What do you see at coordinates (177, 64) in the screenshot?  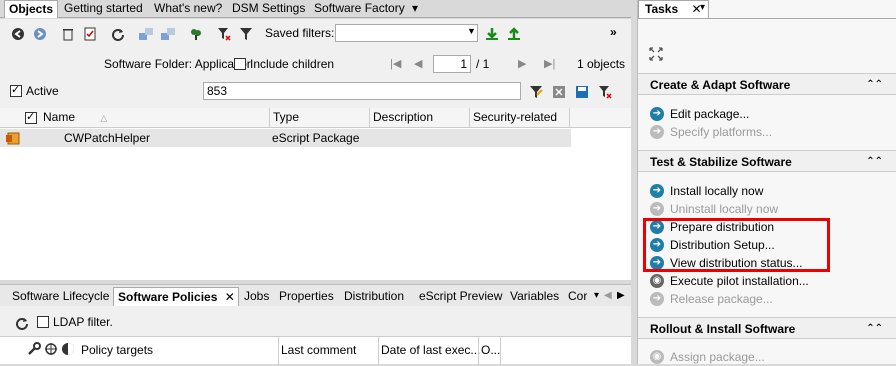 I see `software-folder-label: Software Folder: Applicatior` at bounding box center [177, 64].